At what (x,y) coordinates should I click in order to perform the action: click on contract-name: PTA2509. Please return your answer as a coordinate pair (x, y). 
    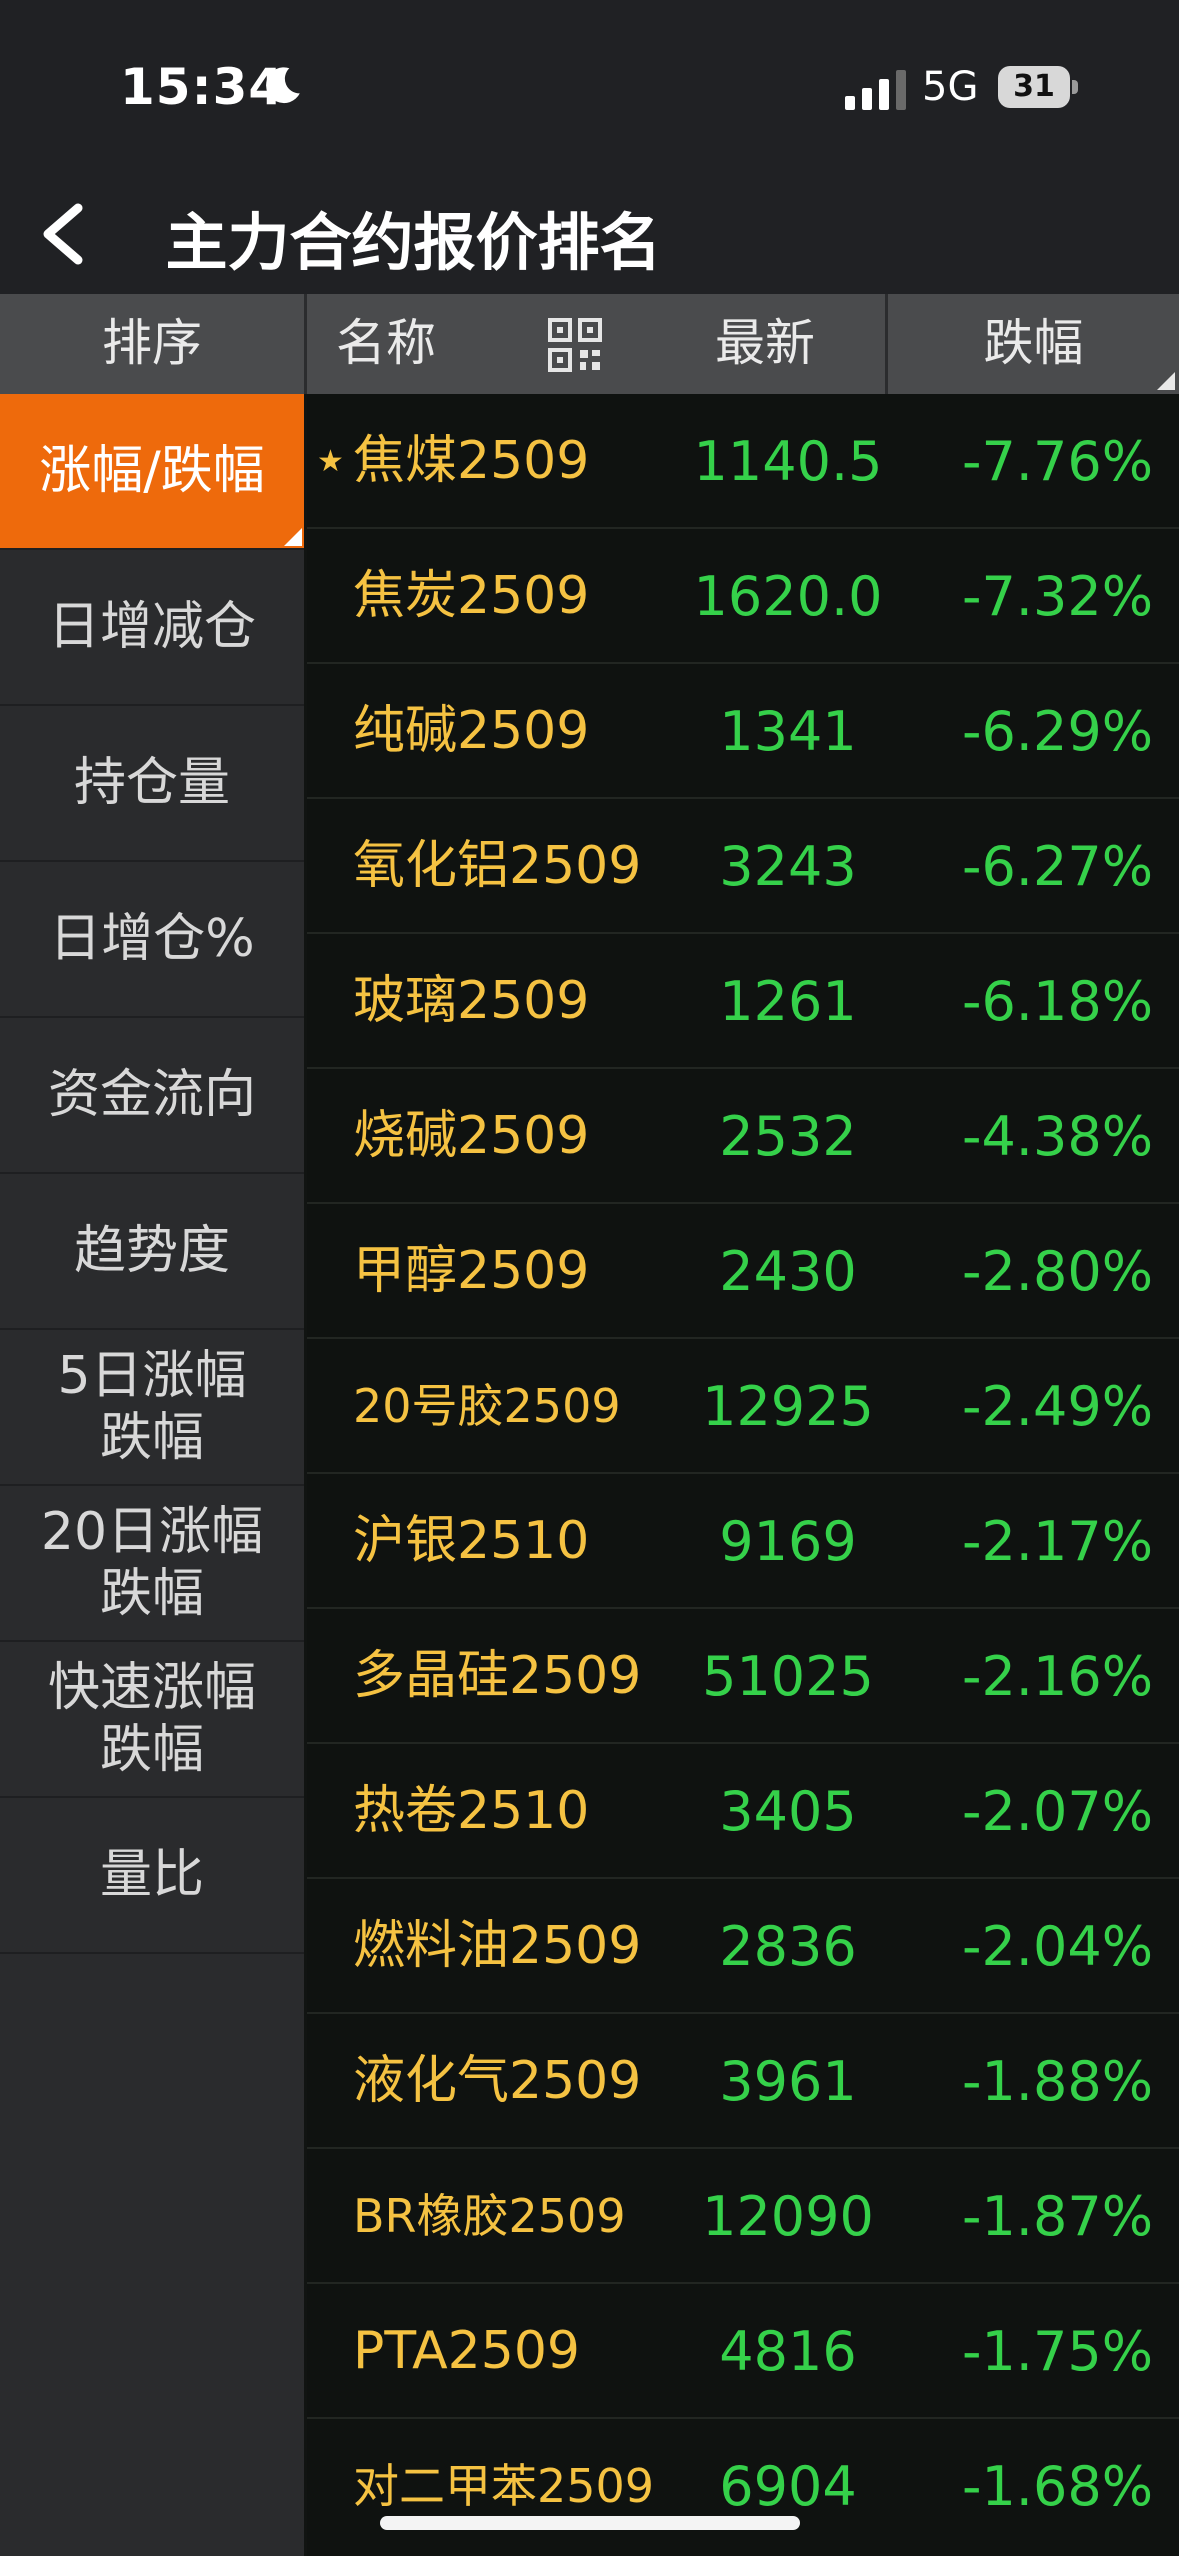
    Looking at the image, I should click on (466, 2351).